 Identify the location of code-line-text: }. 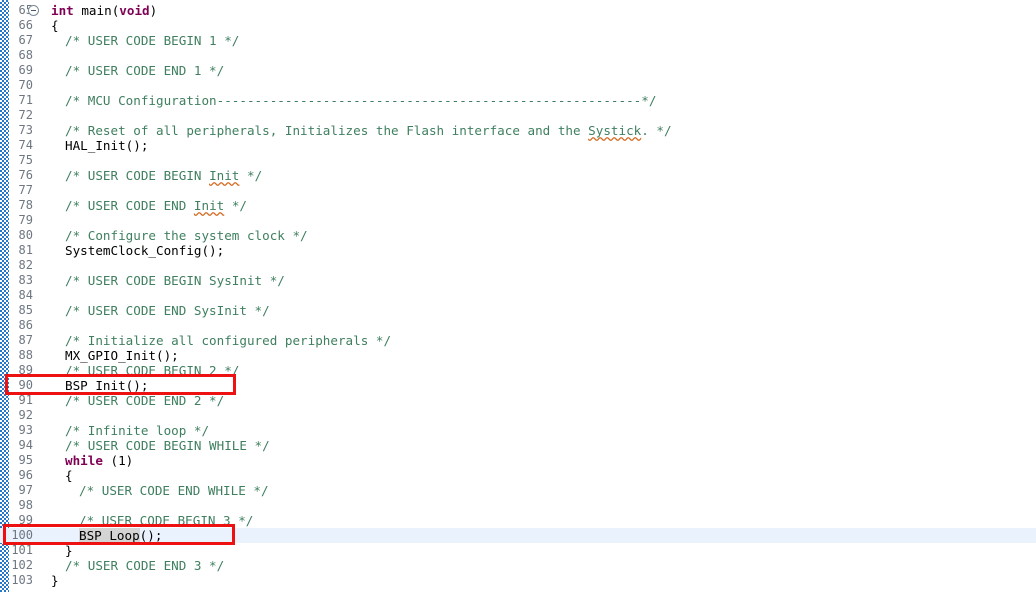
(55, 580).